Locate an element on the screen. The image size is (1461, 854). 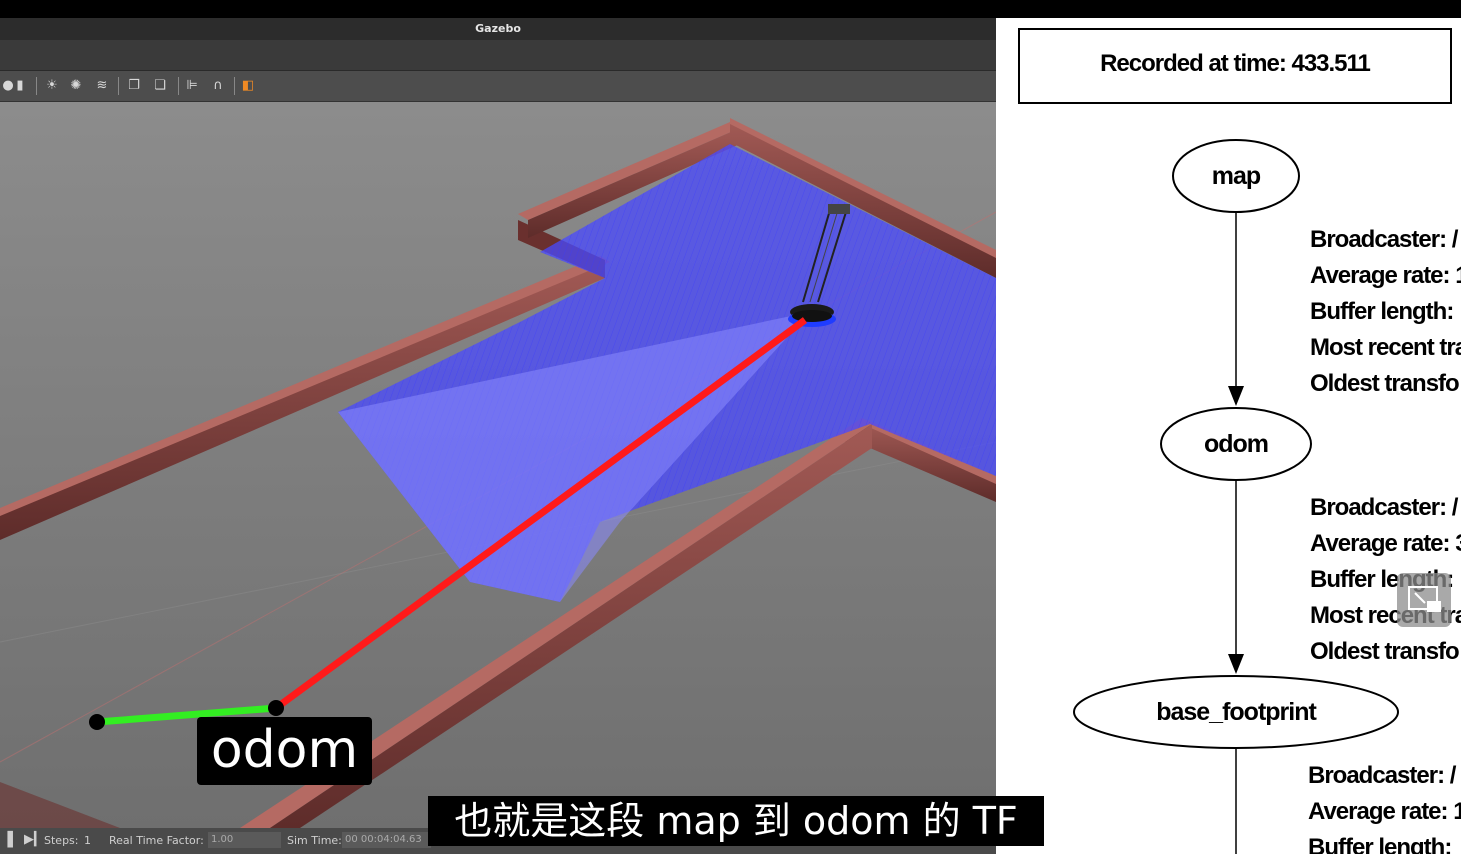
menu-bar is located at coordinates (498, 55).